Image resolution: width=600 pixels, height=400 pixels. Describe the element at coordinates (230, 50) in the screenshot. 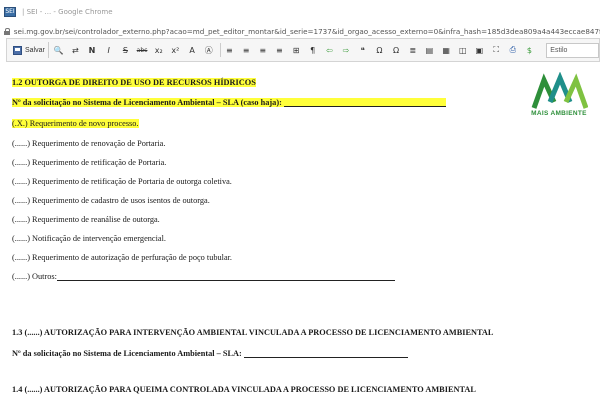

I see `align-left-icon: ≡` at that location.